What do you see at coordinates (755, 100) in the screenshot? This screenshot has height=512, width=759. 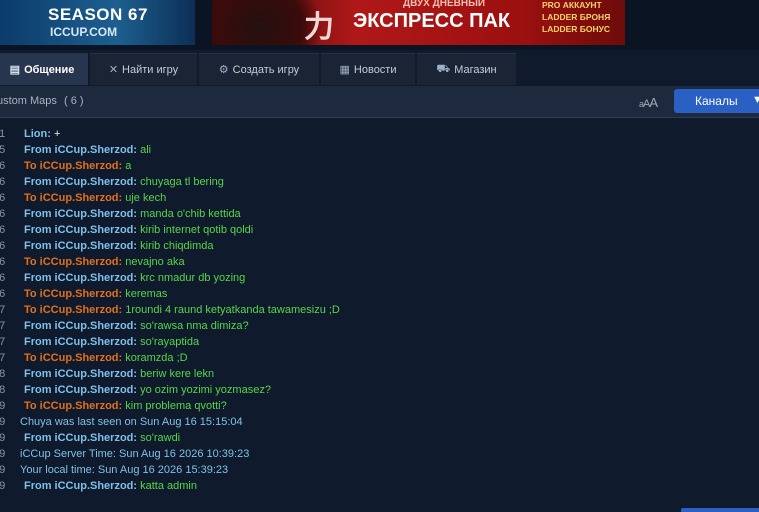 I see `chevron-down-icon: ▼` at bounding box center [755, 100].